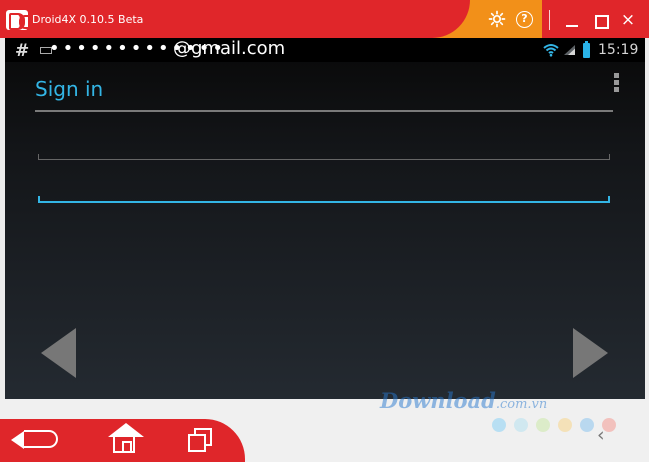 This screenshot has width=649, height=462. What do you see at coordinates (438, 400) in the screenshot?
I see `watermark-brand: Download` at bounding box center [438, 400].